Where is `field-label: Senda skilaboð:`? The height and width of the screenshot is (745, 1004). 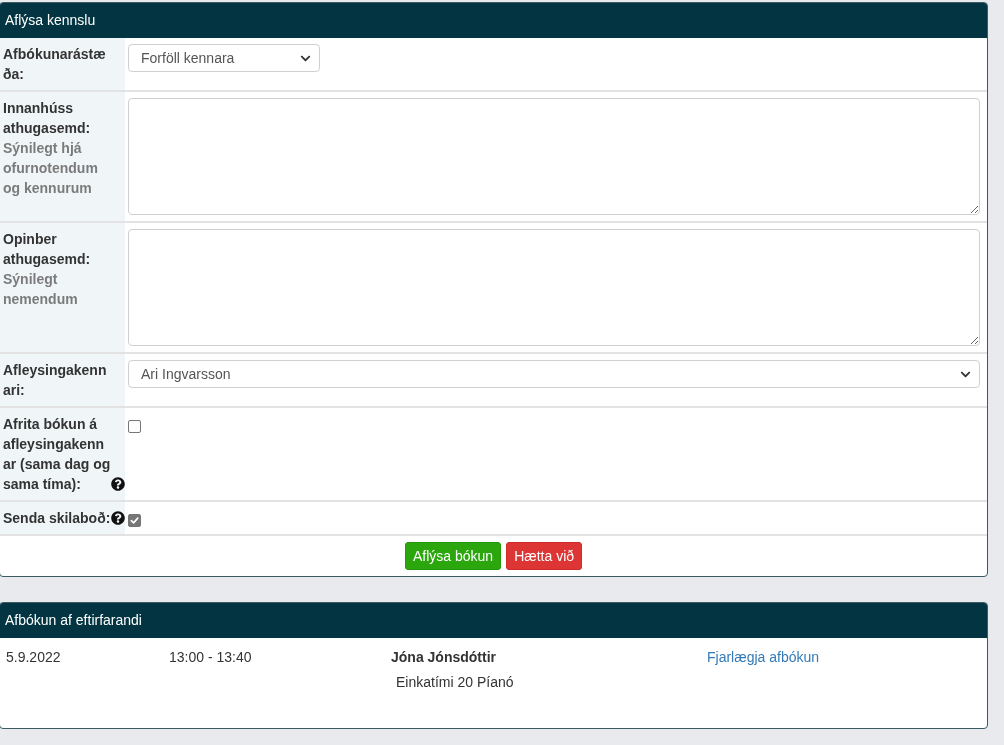
field-label: Senda skilaboð: is located at coordinates (57, 518).